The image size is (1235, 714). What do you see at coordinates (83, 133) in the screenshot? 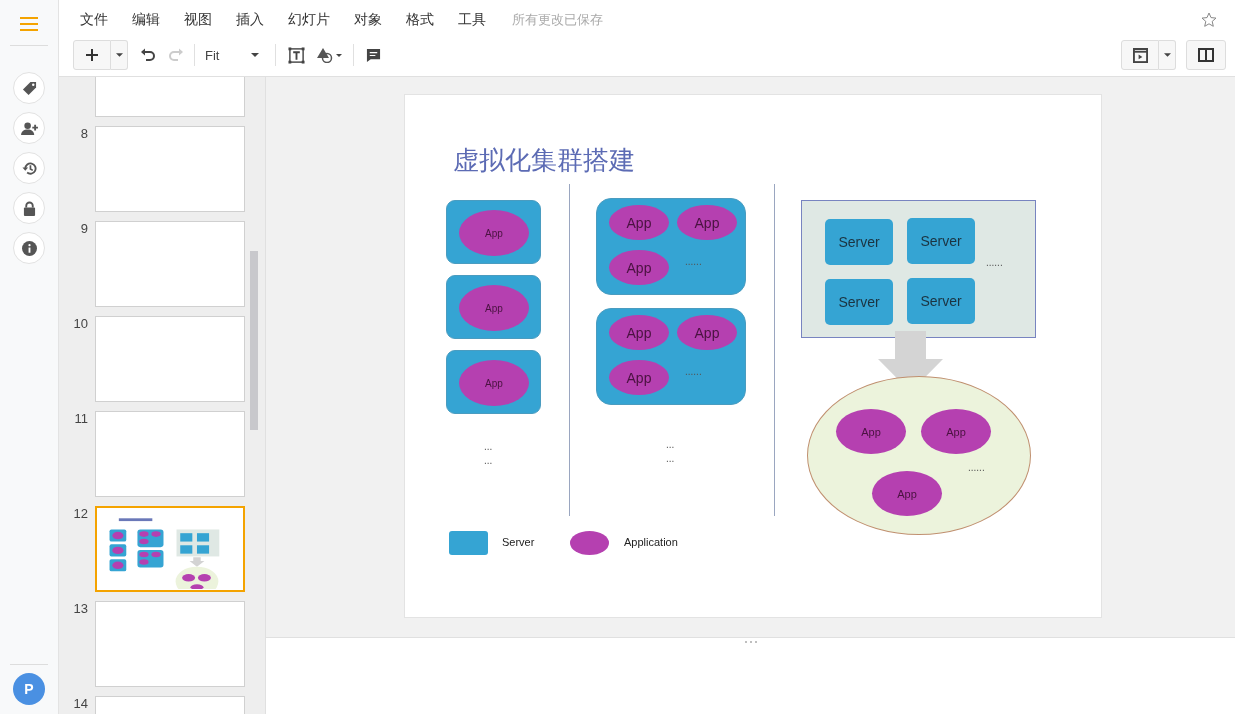
I see `slide-number: 8` at bounding box center [83, 133].